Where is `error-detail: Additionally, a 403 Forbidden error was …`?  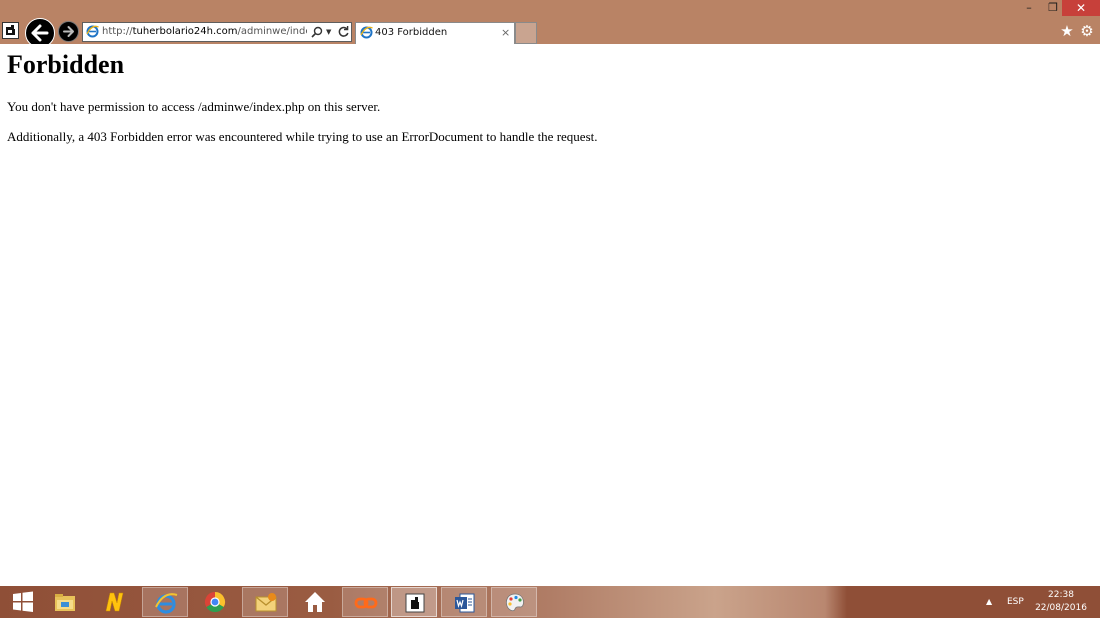
error-detail: Additionally, a 403 Forbidden error was … is located at coordinates (302, 136).